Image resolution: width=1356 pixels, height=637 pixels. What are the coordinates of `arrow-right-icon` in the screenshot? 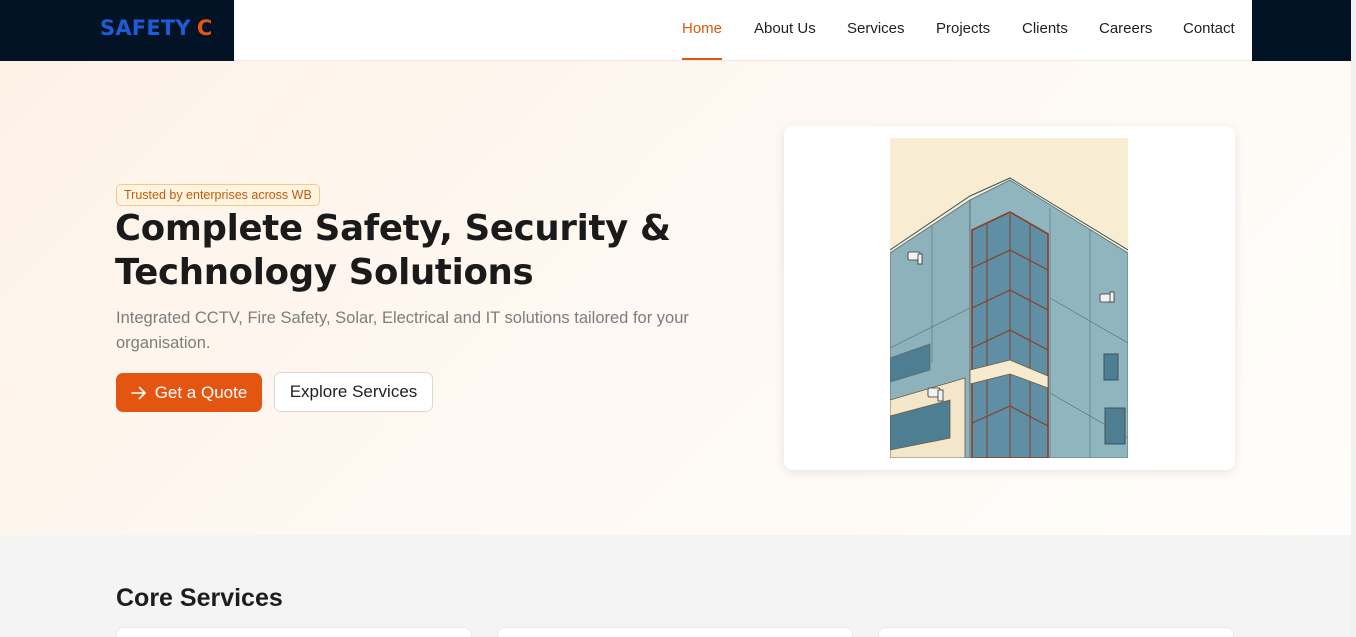 It's located at (138, 392).